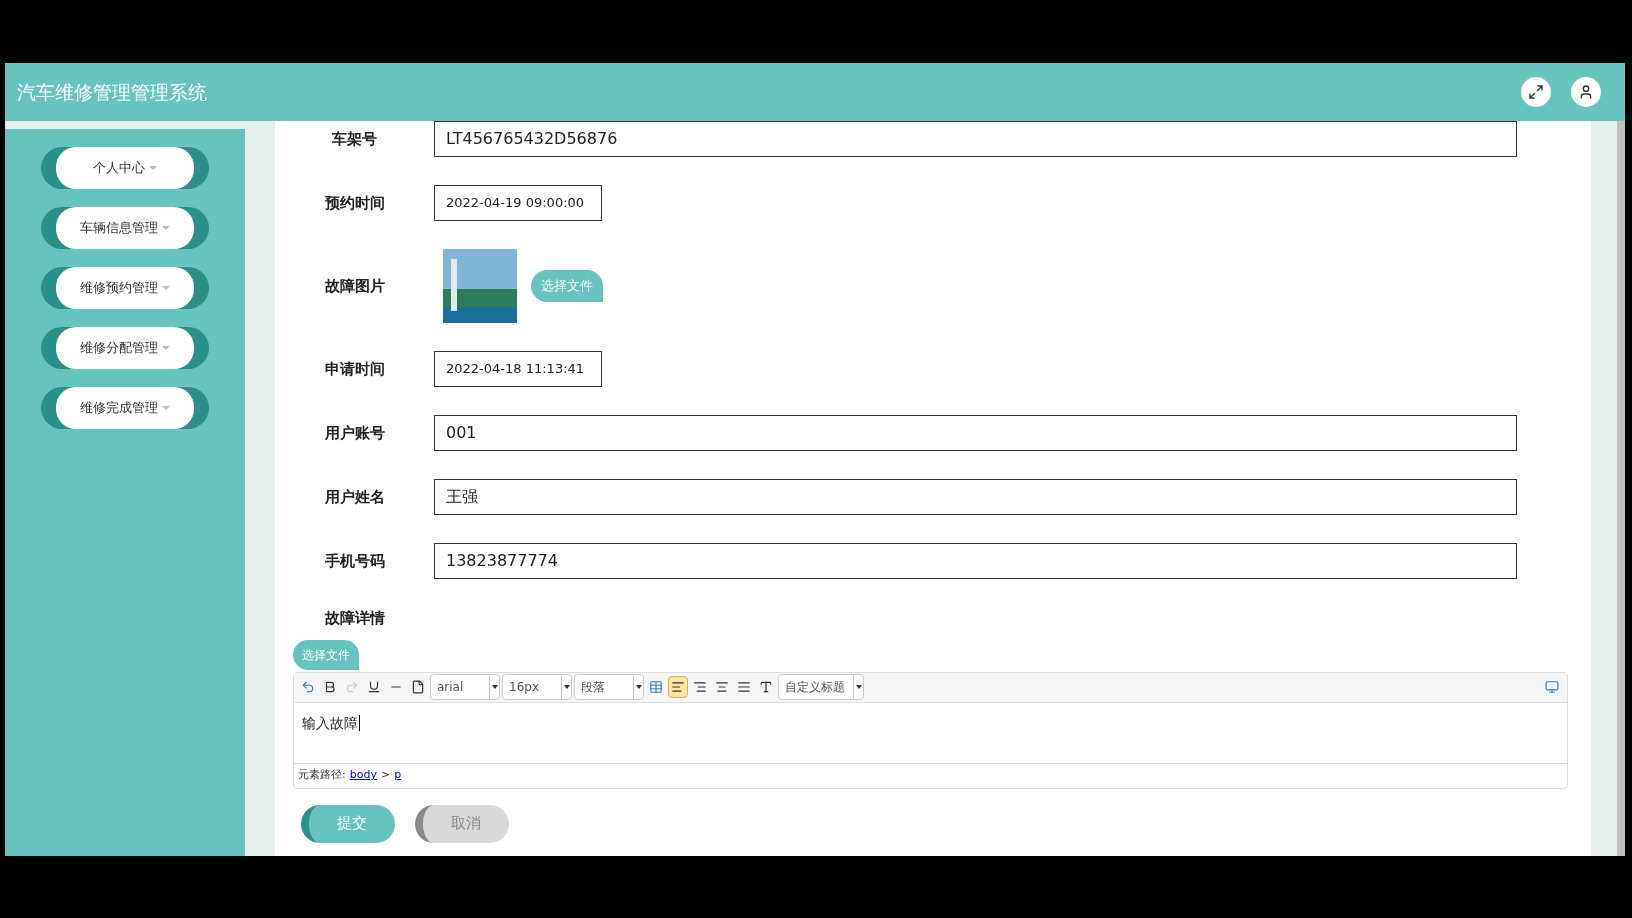 The image size is (1632, 918). Describe the element at coordinates (125, 228) in the screenshot. I see `sidebar-item: 车辆信息管理` at that location.